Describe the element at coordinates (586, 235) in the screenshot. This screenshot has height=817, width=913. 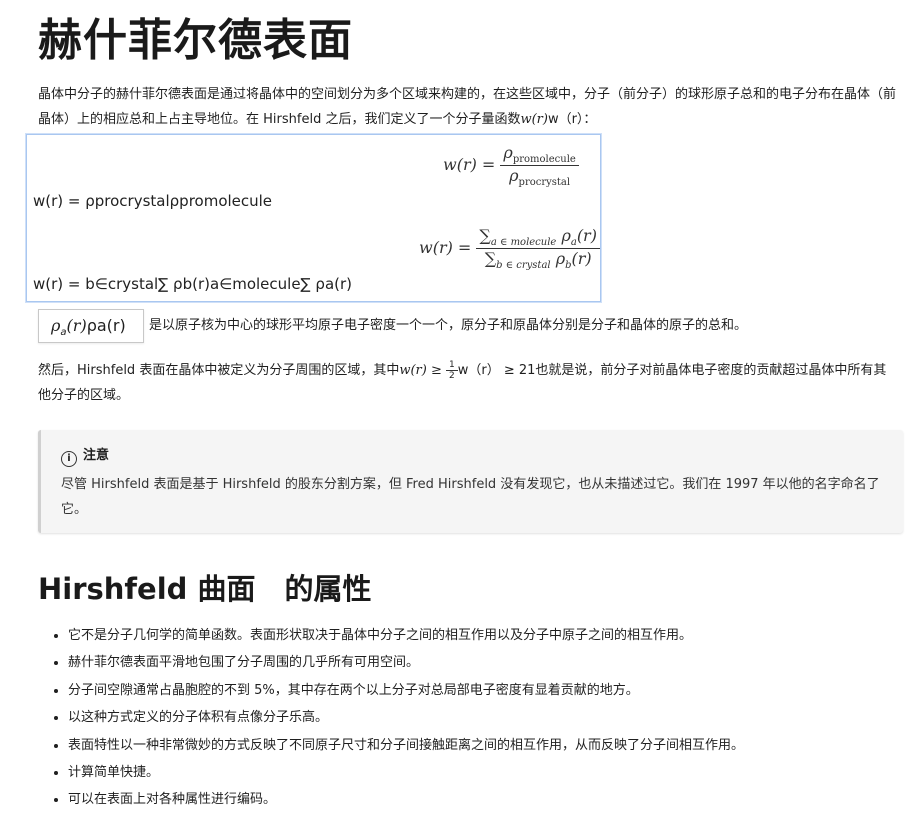
I see `eq2-num-arg: (r)` at that location.